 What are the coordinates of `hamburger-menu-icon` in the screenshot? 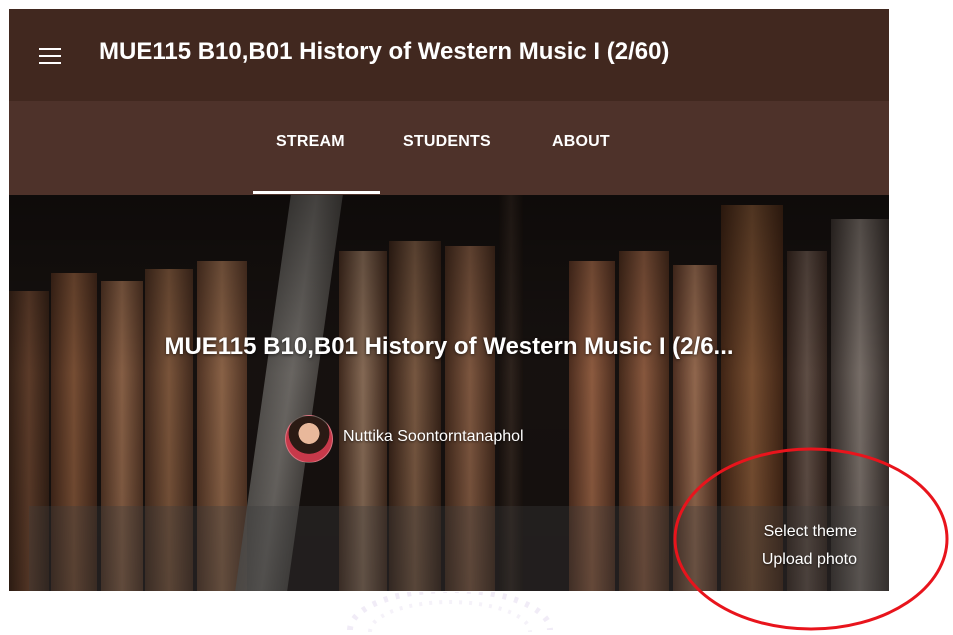 It's located at (50, 56).